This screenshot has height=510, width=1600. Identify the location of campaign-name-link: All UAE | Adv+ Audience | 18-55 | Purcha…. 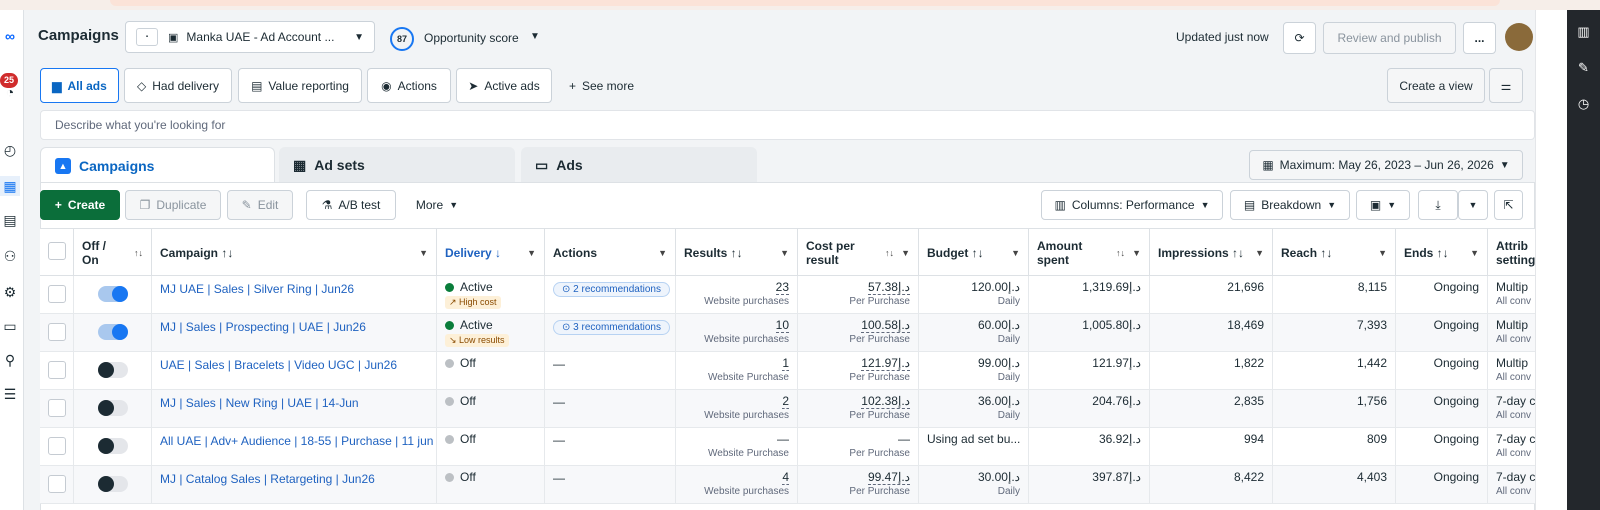
(296, 441).